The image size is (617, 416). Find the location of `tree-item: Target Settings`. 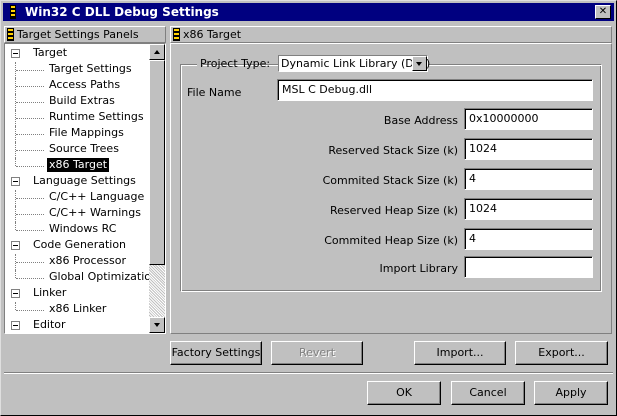

tree-item: Target Settings is located at coordinates (77, 70).